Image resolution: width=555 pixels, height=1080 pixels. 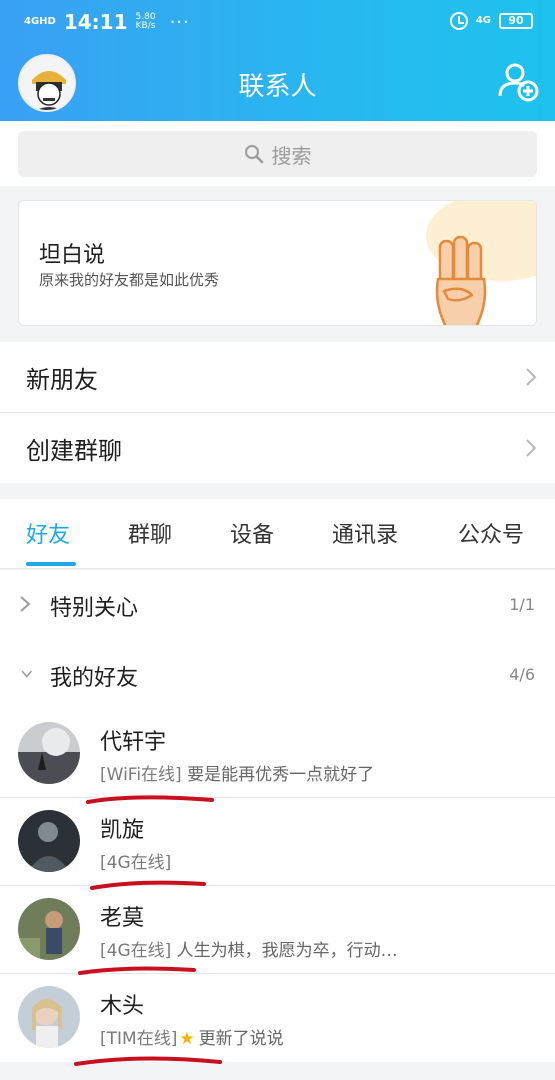 What do you see at coordinates (277, 60) in the screenshot?
I see `app-header: 4GHD 14:11 5.80 KB/s ··· 4G 90 联系人` at bounding box center [277, 60].